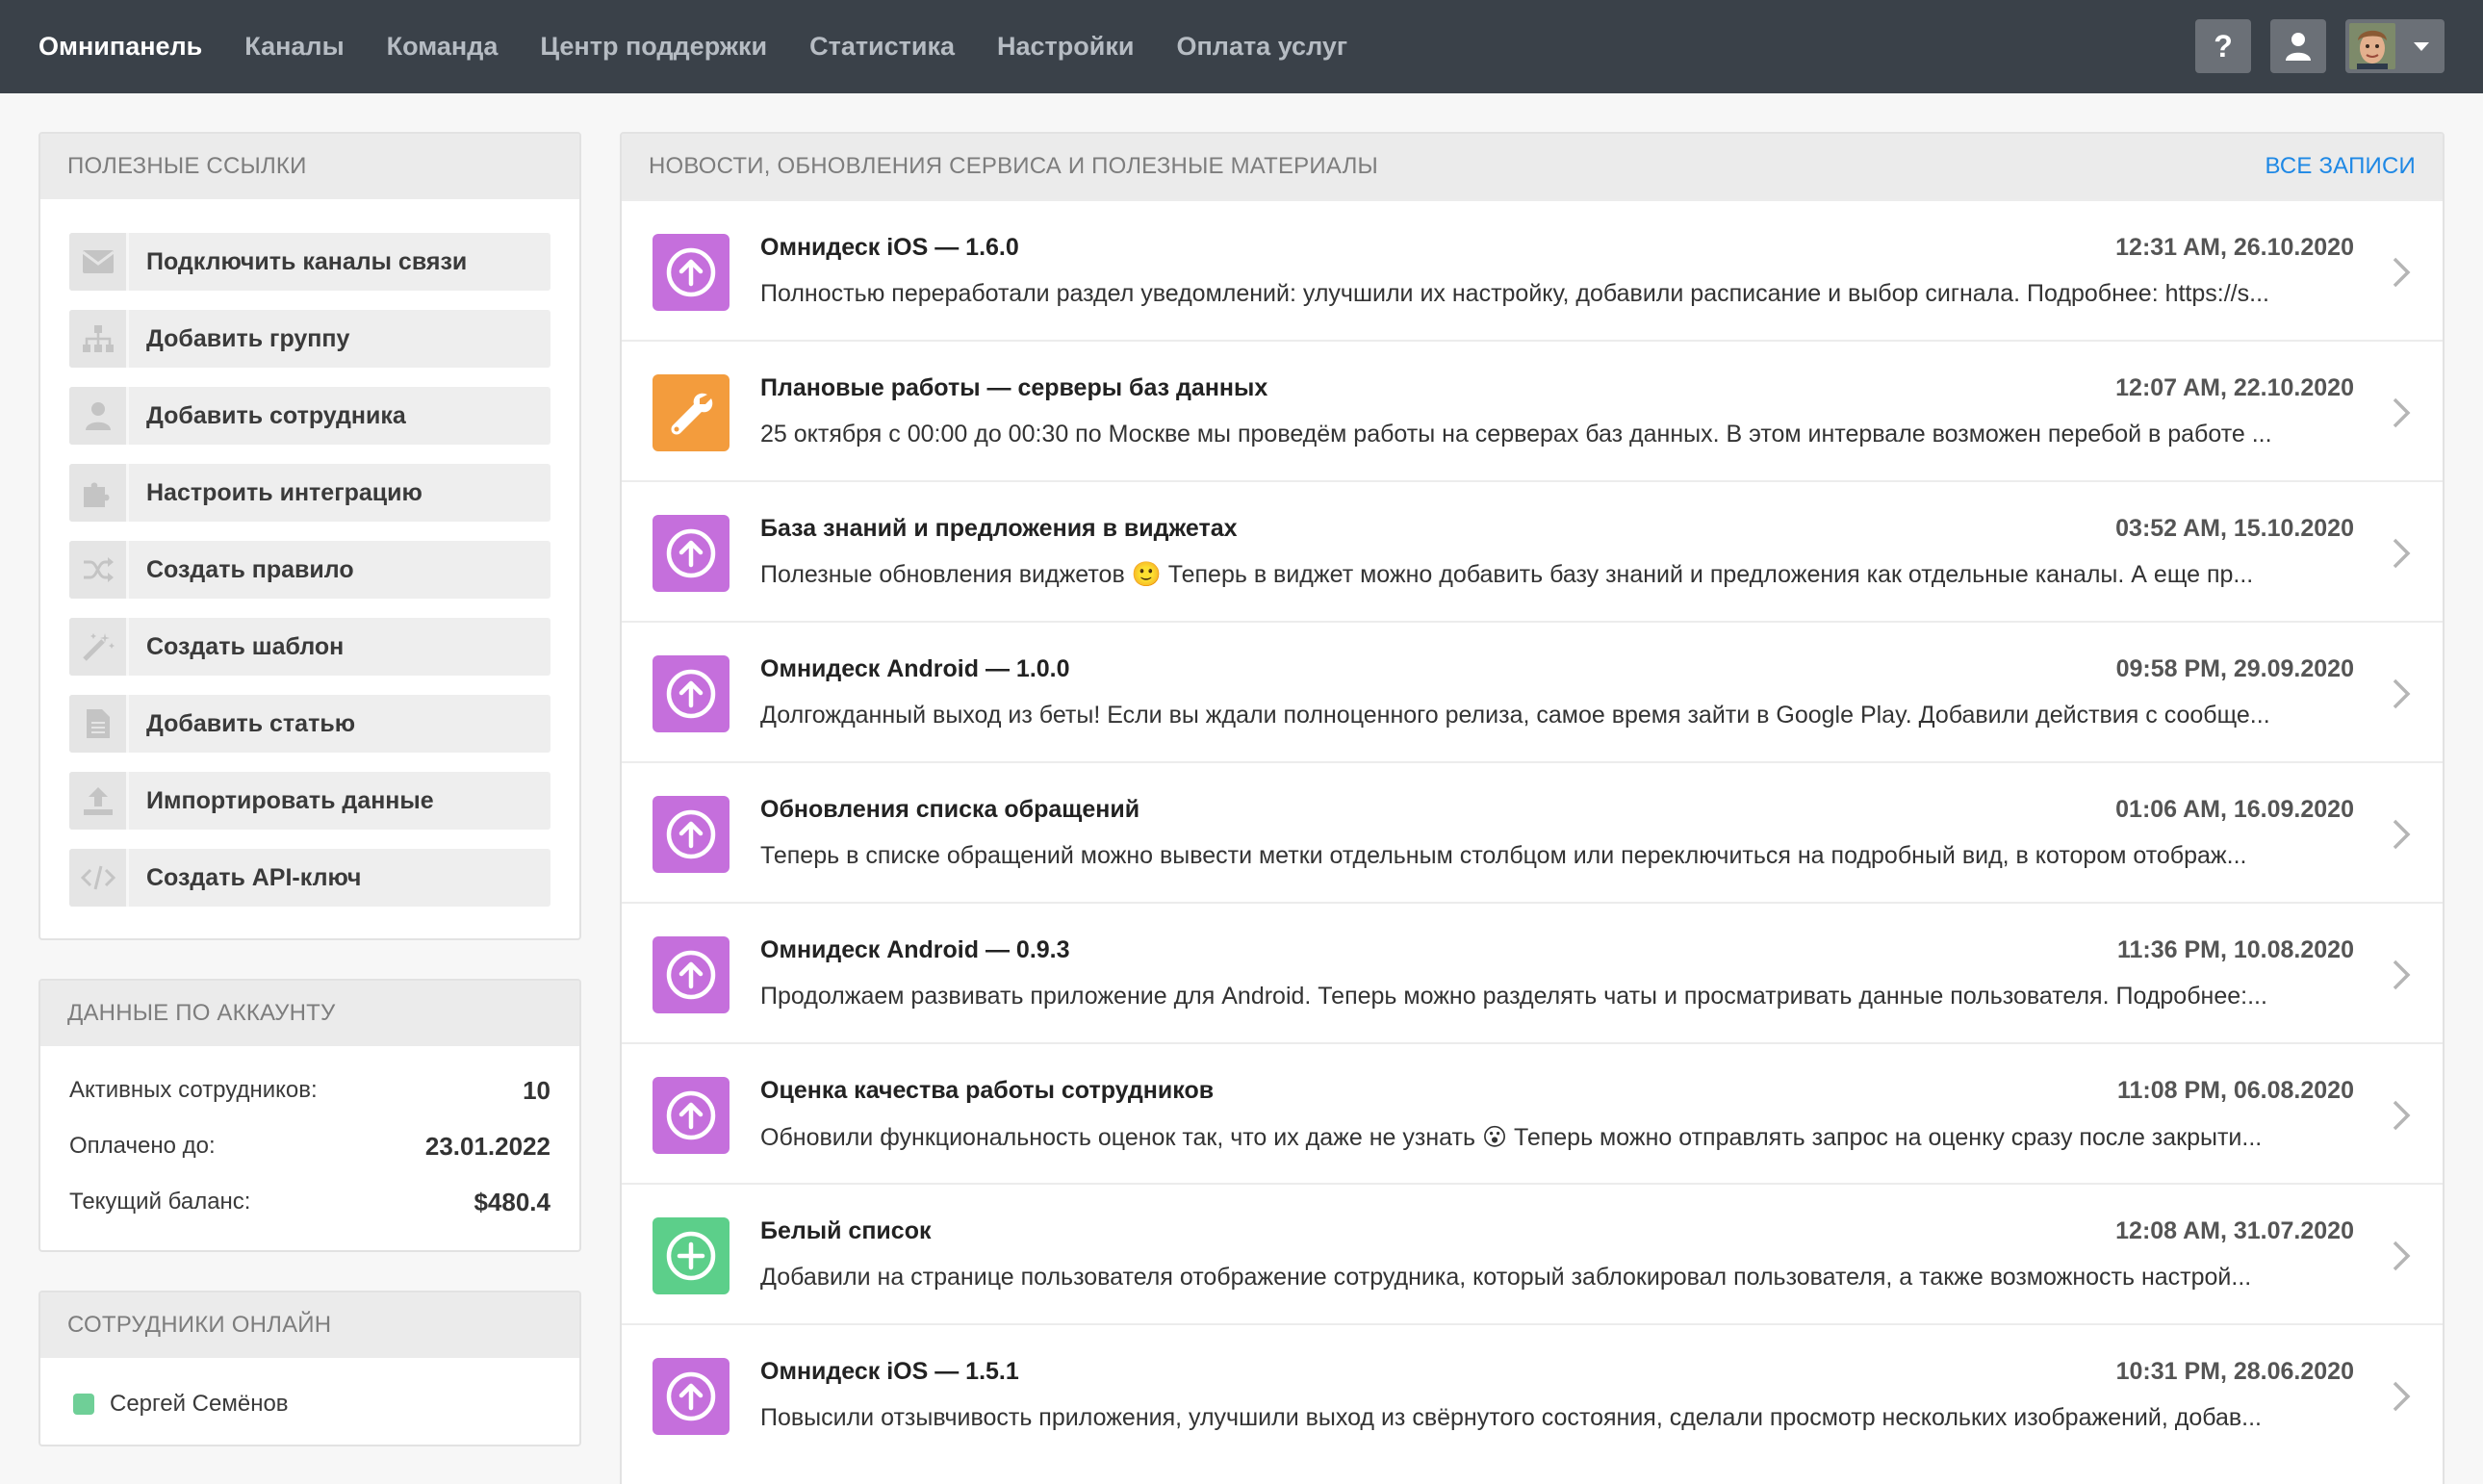 The image size is (2483, 1484). Describe the element at coordinates (309, 1146) in the screenshot. I see `account-row-paid-until: Оплачено до: 23.01.2022` at that location.